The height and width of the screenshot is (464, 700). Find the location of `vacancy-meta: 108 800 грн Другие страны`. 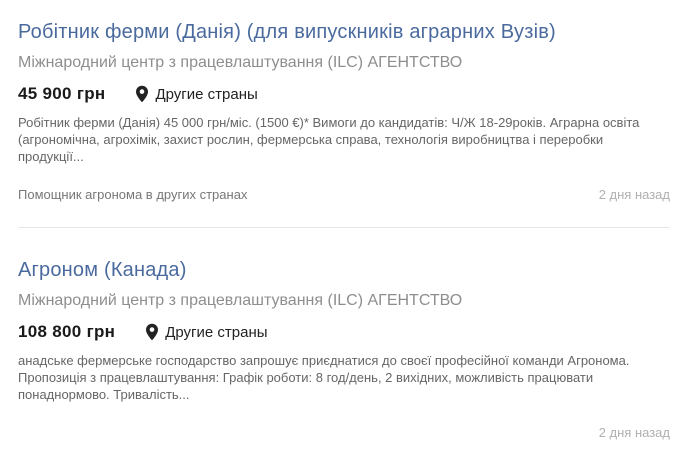

vacancy-meta: 108 800 грн Другие страны is located at coordinates (344, 332).